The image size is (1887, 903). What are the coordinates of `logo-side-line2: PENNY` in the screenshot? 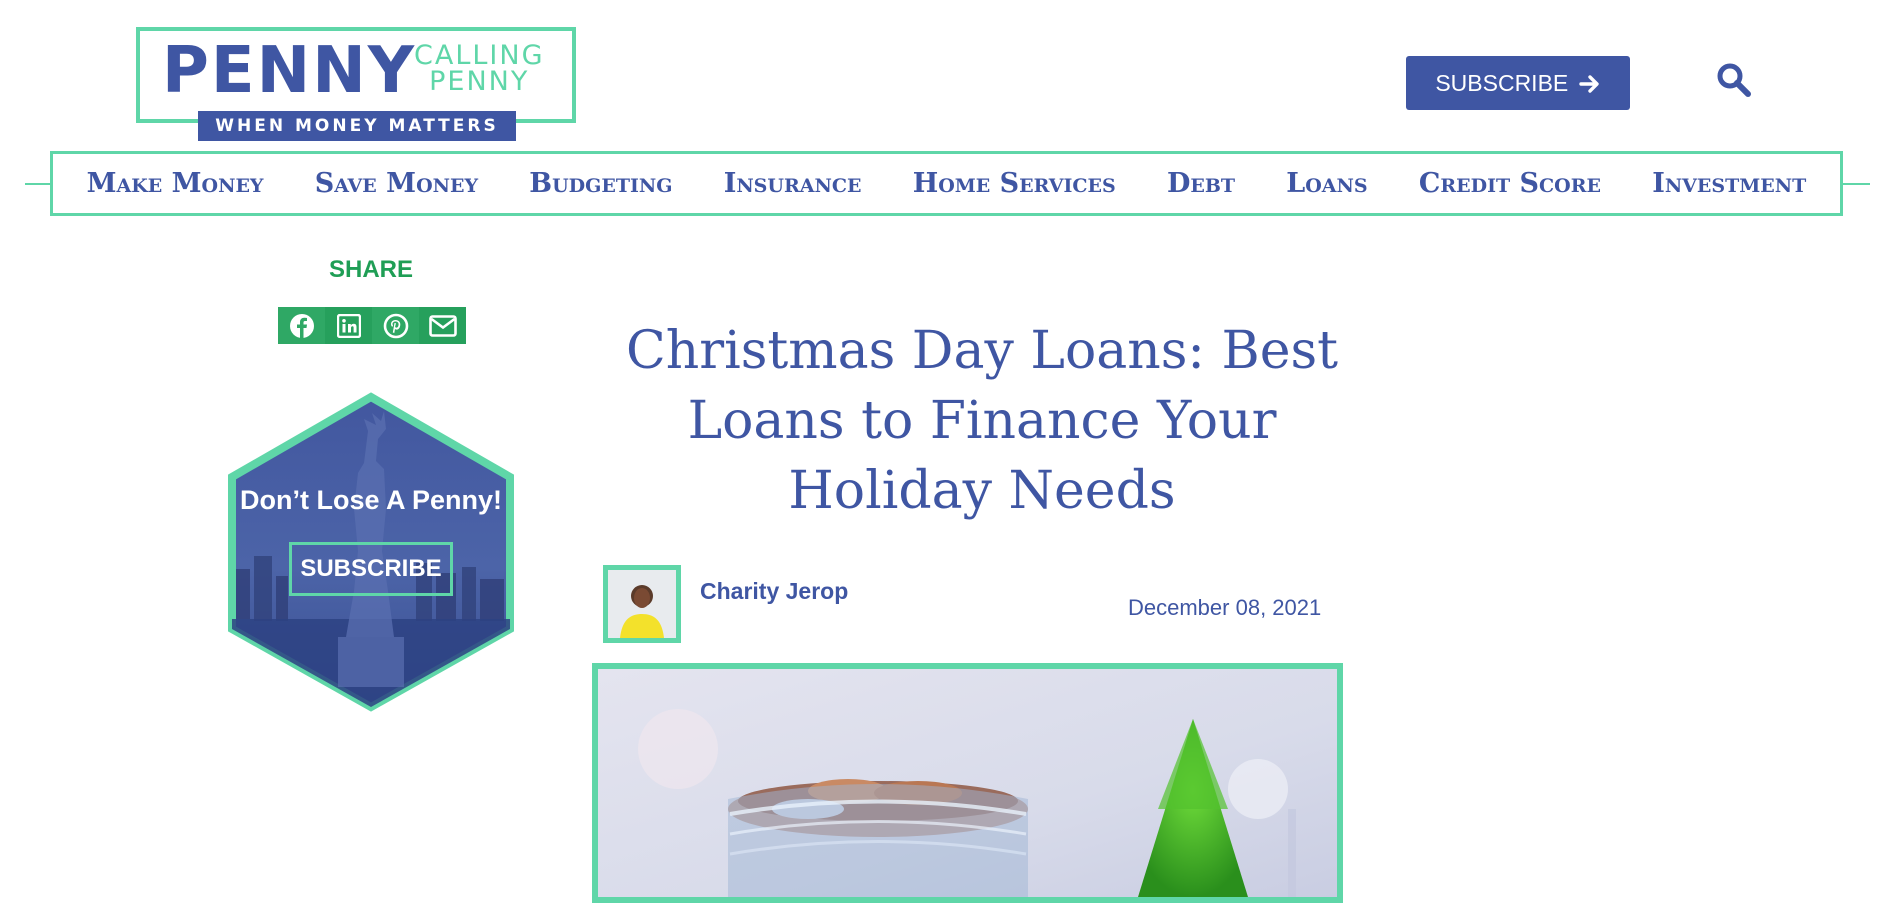 It's located at (479, 81).